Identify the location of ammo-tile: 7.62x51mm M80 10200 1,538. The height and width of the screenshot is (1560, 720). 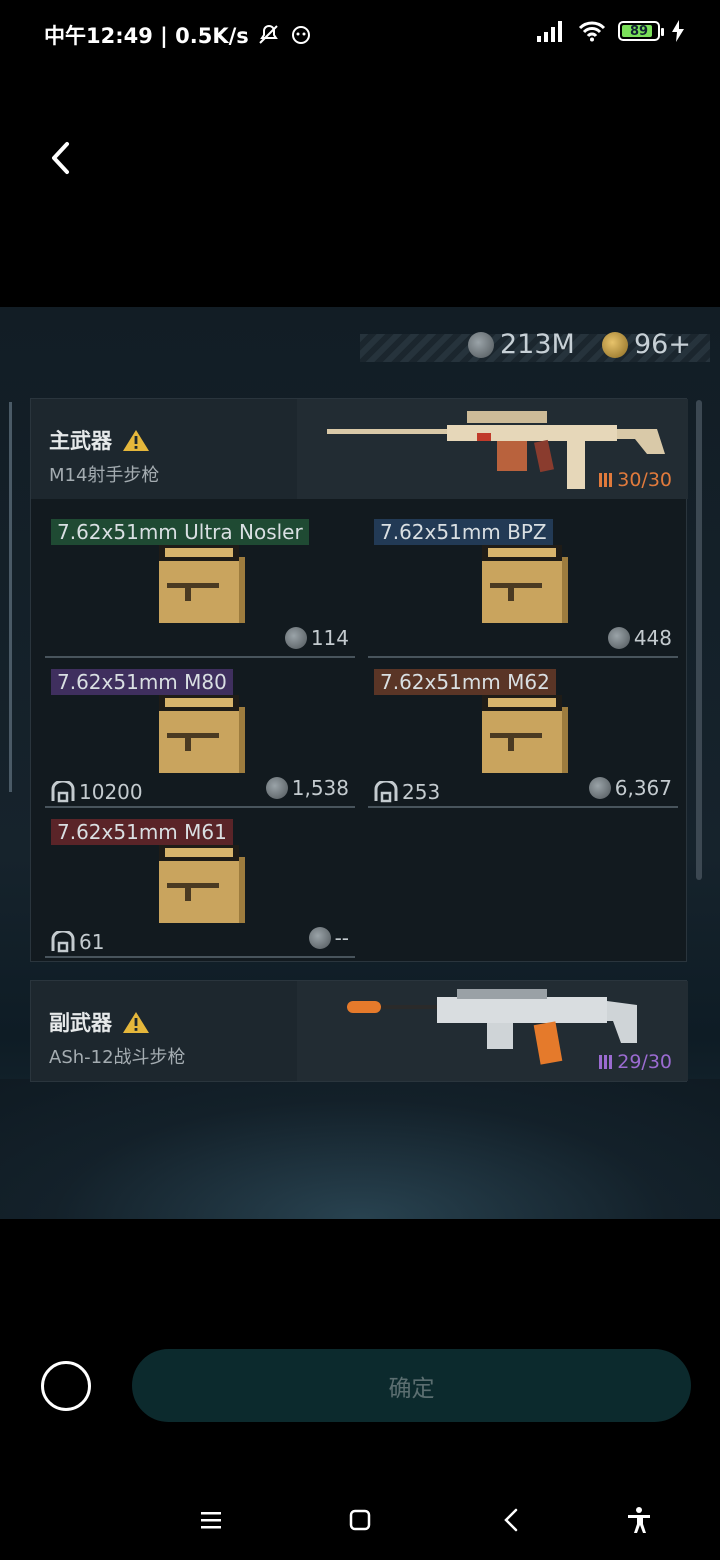
(200, 735).